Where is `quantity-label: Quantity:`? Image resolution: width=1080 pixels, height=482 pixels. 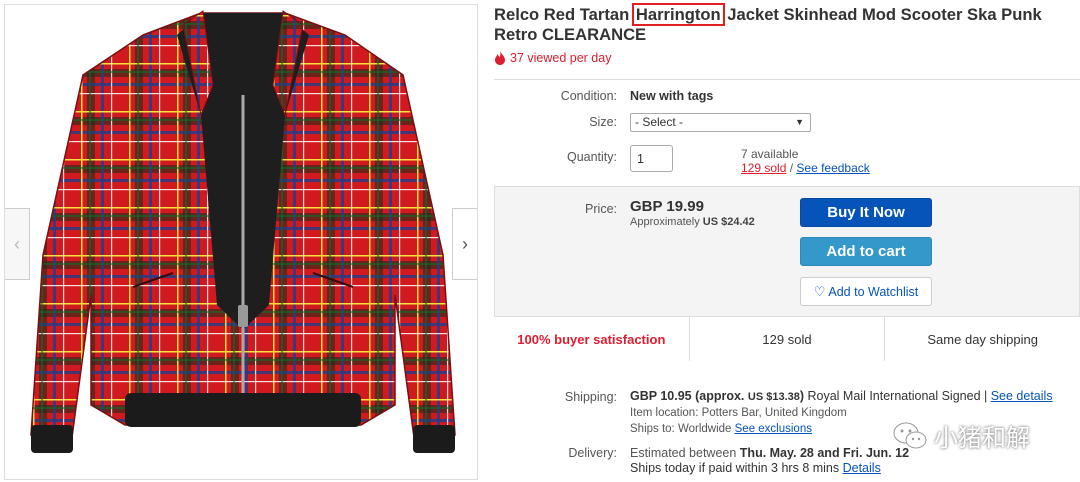
quantity-label: Quantity: is located at coordinates (591, 157).